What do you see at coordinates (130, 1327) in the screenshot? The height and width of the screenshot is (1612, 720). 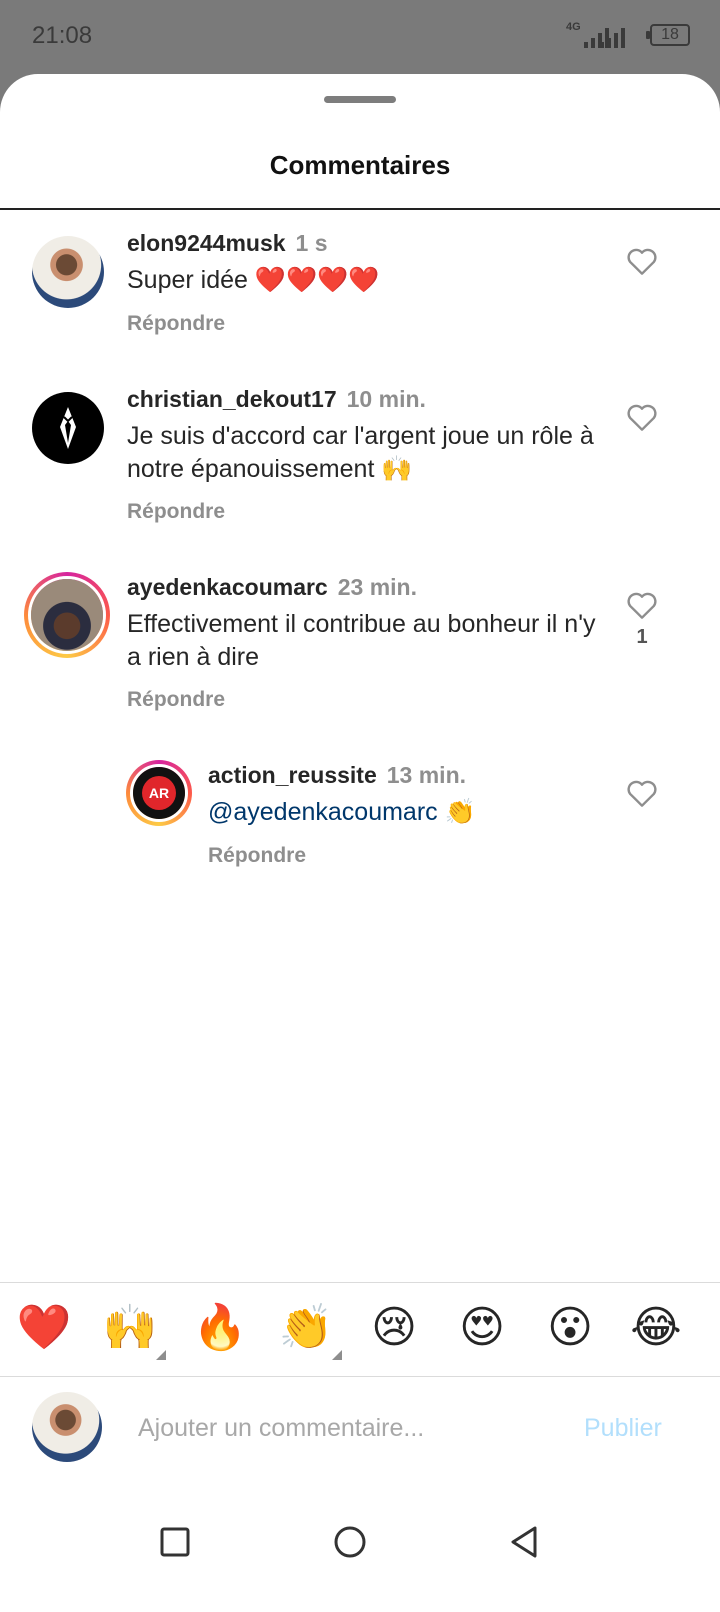 I see `emoji-raised-hands: 🙌` at bounding box center [130, 1327].